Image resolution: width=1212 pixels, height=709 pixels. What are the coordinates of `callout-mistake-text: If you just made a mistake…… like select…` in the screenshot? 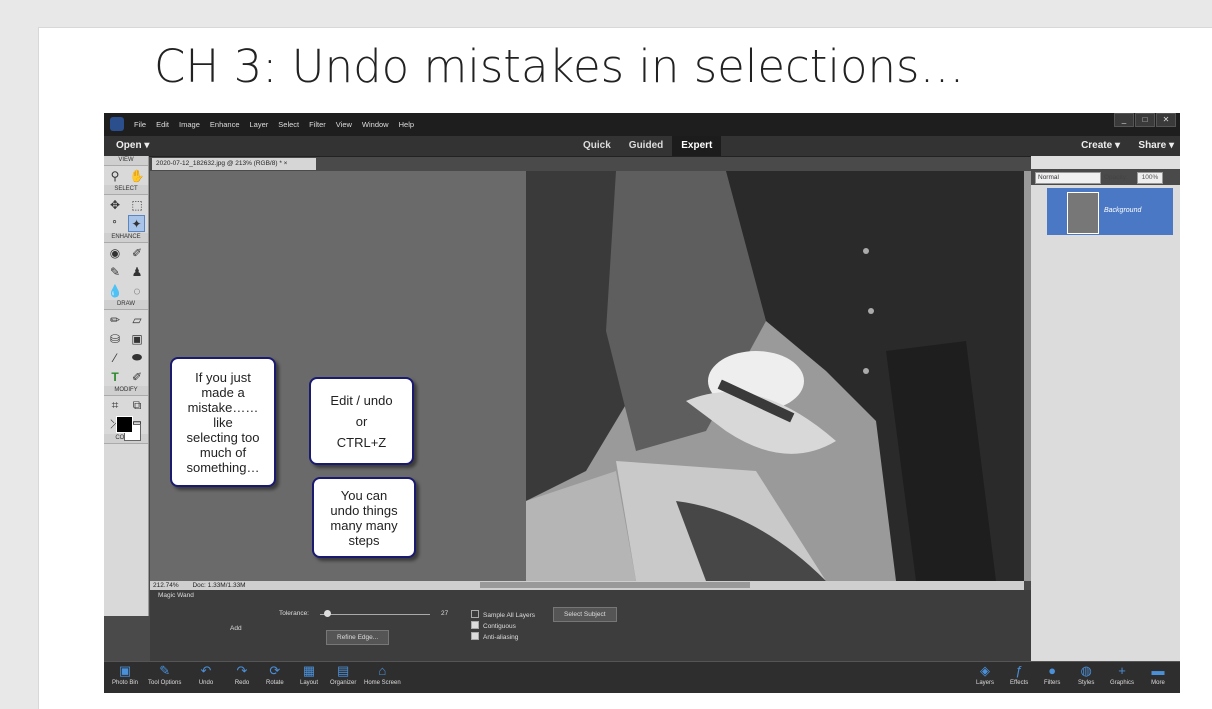 It's located at (223, 422).